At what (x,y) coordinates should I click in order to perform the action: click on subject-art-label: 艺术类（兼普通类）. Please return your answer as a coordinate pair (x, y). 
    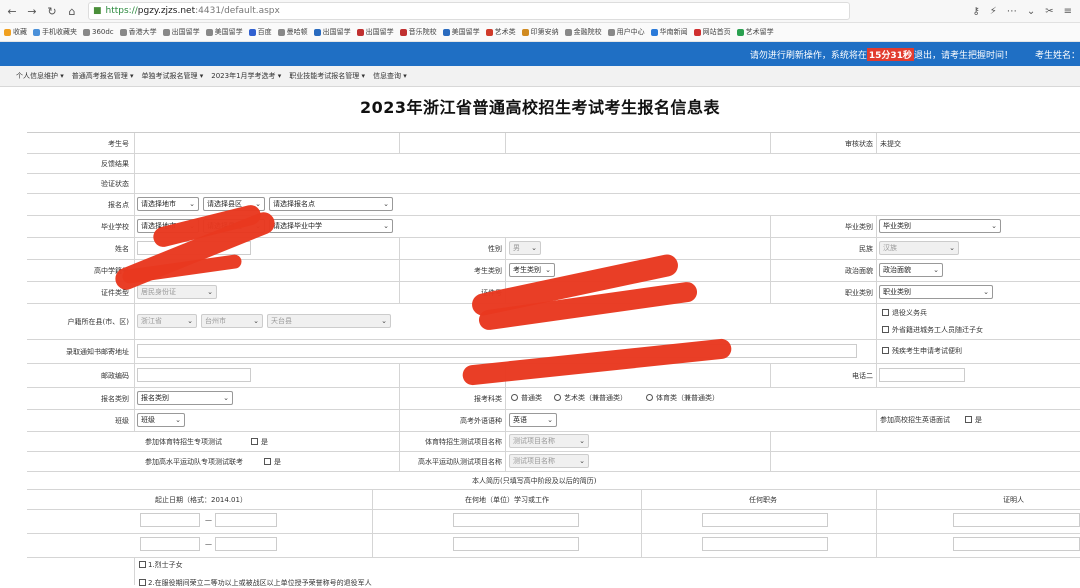
    Looking at the image, I should click on (595, 398).